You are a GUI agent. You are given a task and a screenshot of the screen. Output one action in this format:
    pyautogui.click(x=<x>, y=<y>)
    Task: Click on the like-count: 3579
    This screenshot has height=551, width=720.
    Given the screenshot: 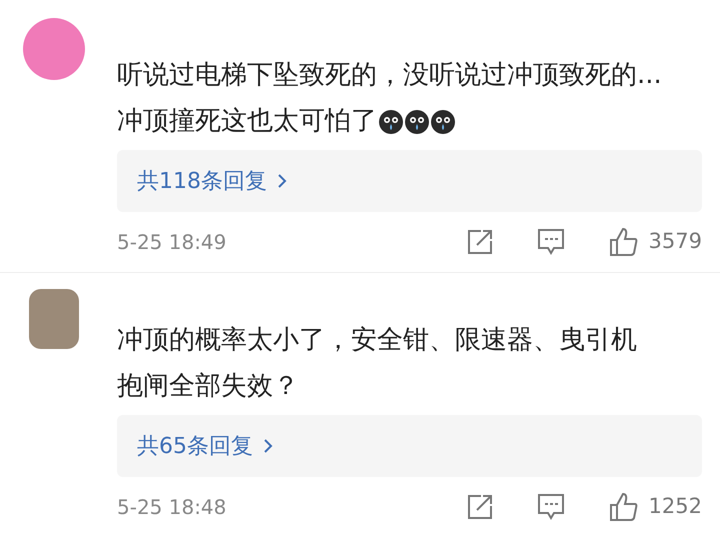 What is the action you would take?
    pyautogui.click(x=675, y=242)
    